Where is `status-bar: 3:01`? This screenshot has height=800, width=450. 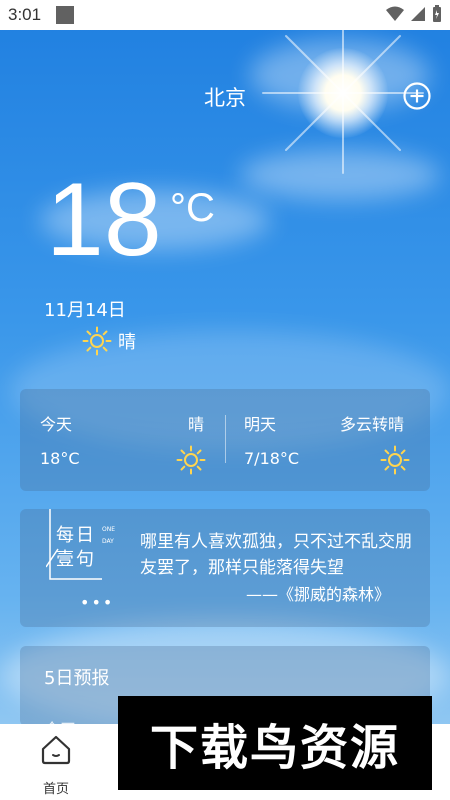 status-bar: 3:01 is located at coordinates (225, 15).